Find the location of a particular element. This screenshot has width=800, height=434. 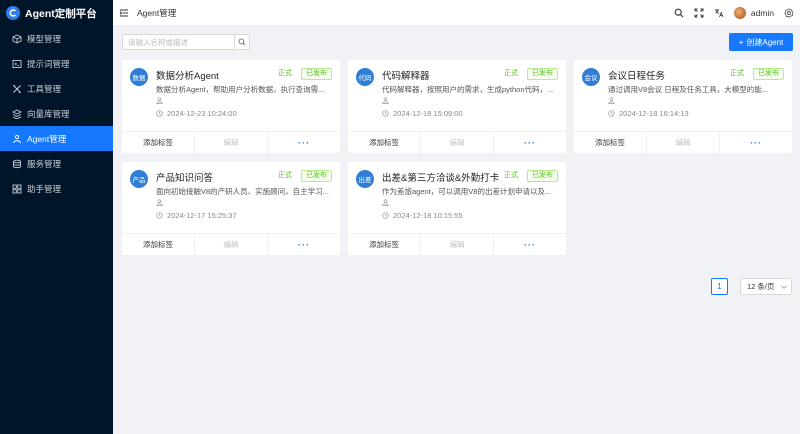

fullscreen-icon is located at coordinates (699, 13).